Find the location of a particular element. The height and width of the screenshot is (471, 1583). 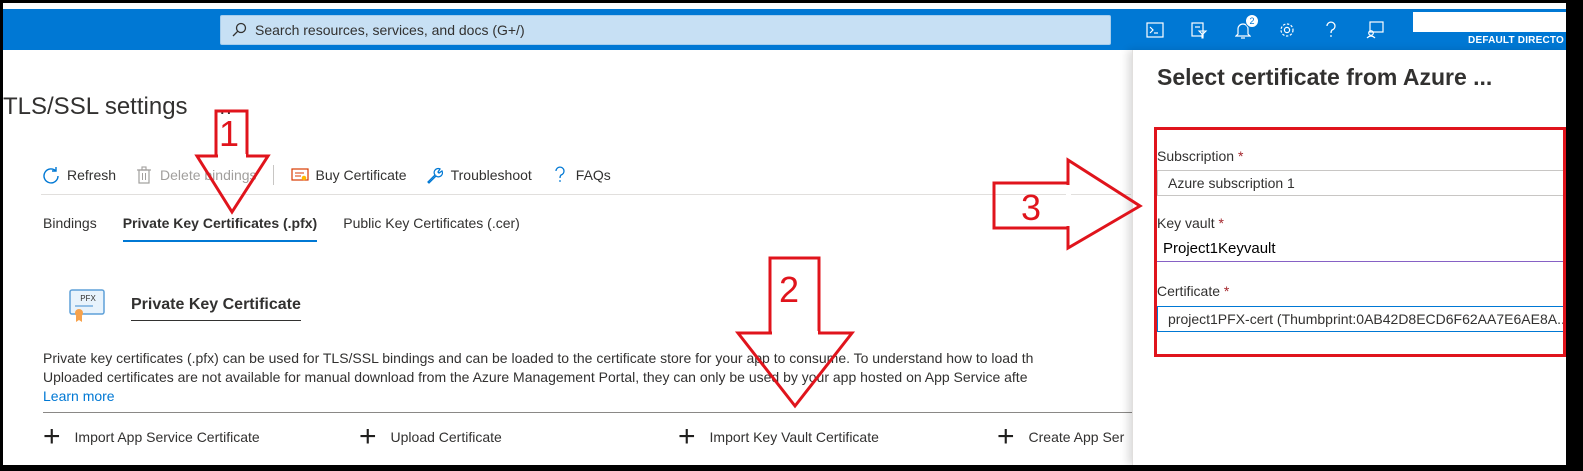

arrow-3-join is located at coordinates (1068, 205).